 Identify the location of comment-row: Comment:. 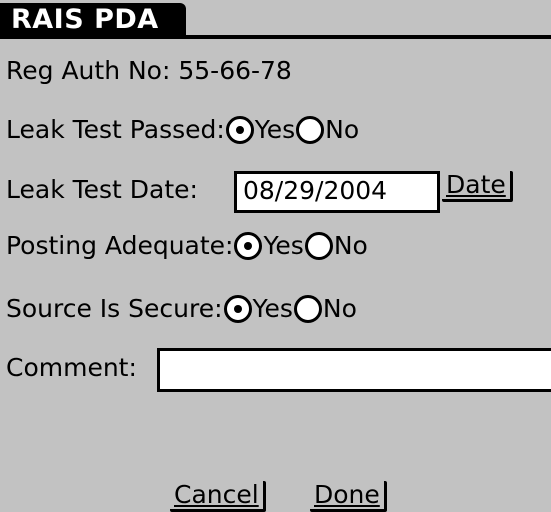
(71, 367).